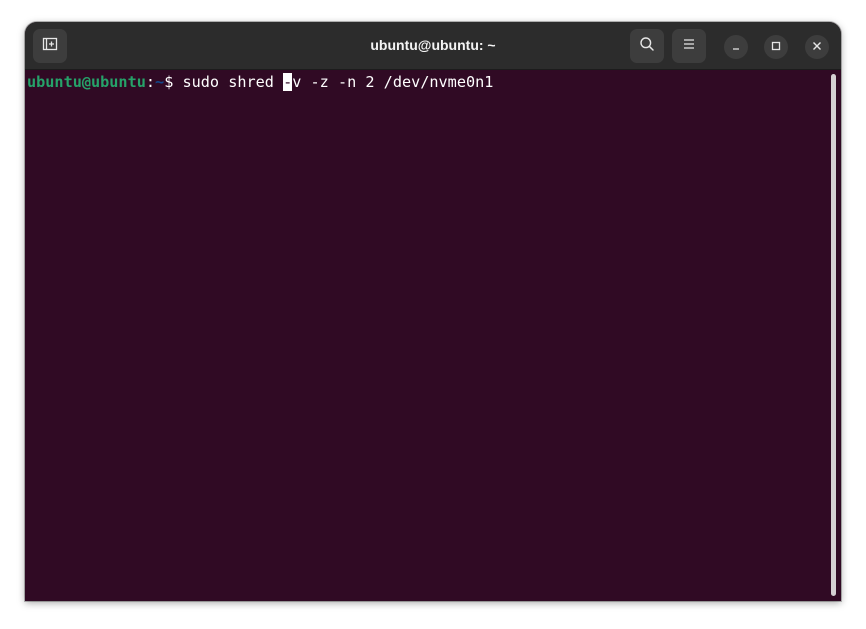 This screenshot has width=866, height=629. What do you see at coordinates (288, 82) in the screenshot?
I see `text-cursor: -` at bounding box center [288, 82].